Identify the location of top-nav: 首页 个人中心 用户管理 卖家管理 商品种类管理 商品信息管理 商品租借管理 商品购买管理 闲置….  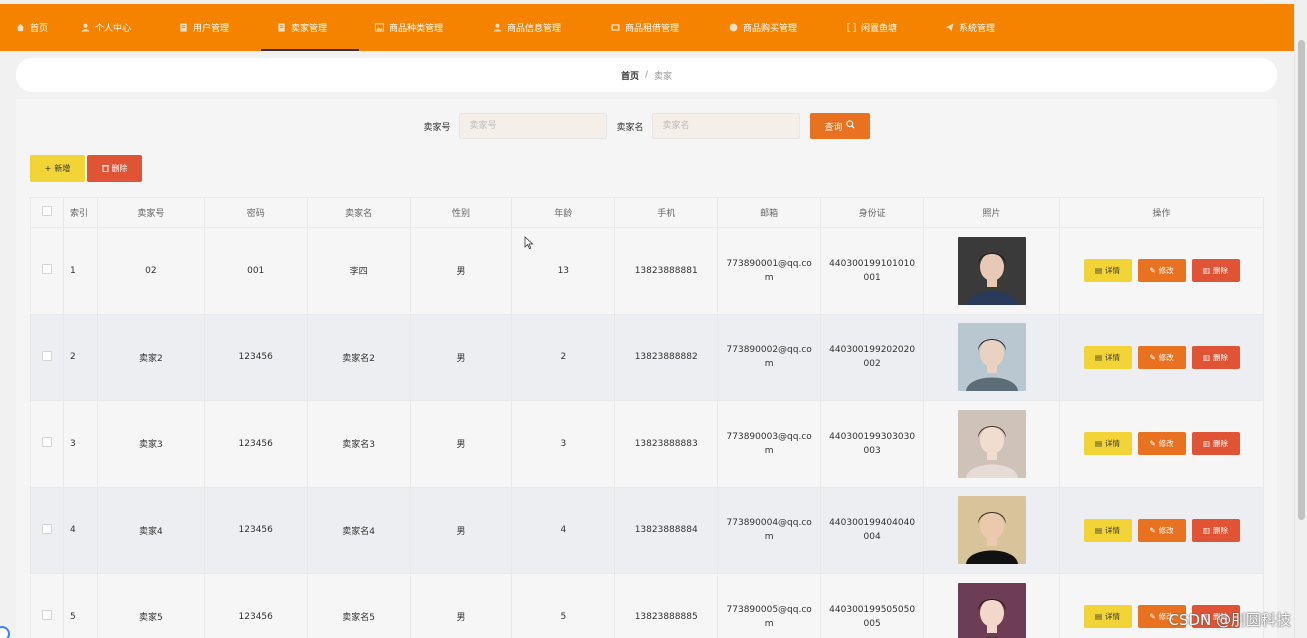
(647, 27).